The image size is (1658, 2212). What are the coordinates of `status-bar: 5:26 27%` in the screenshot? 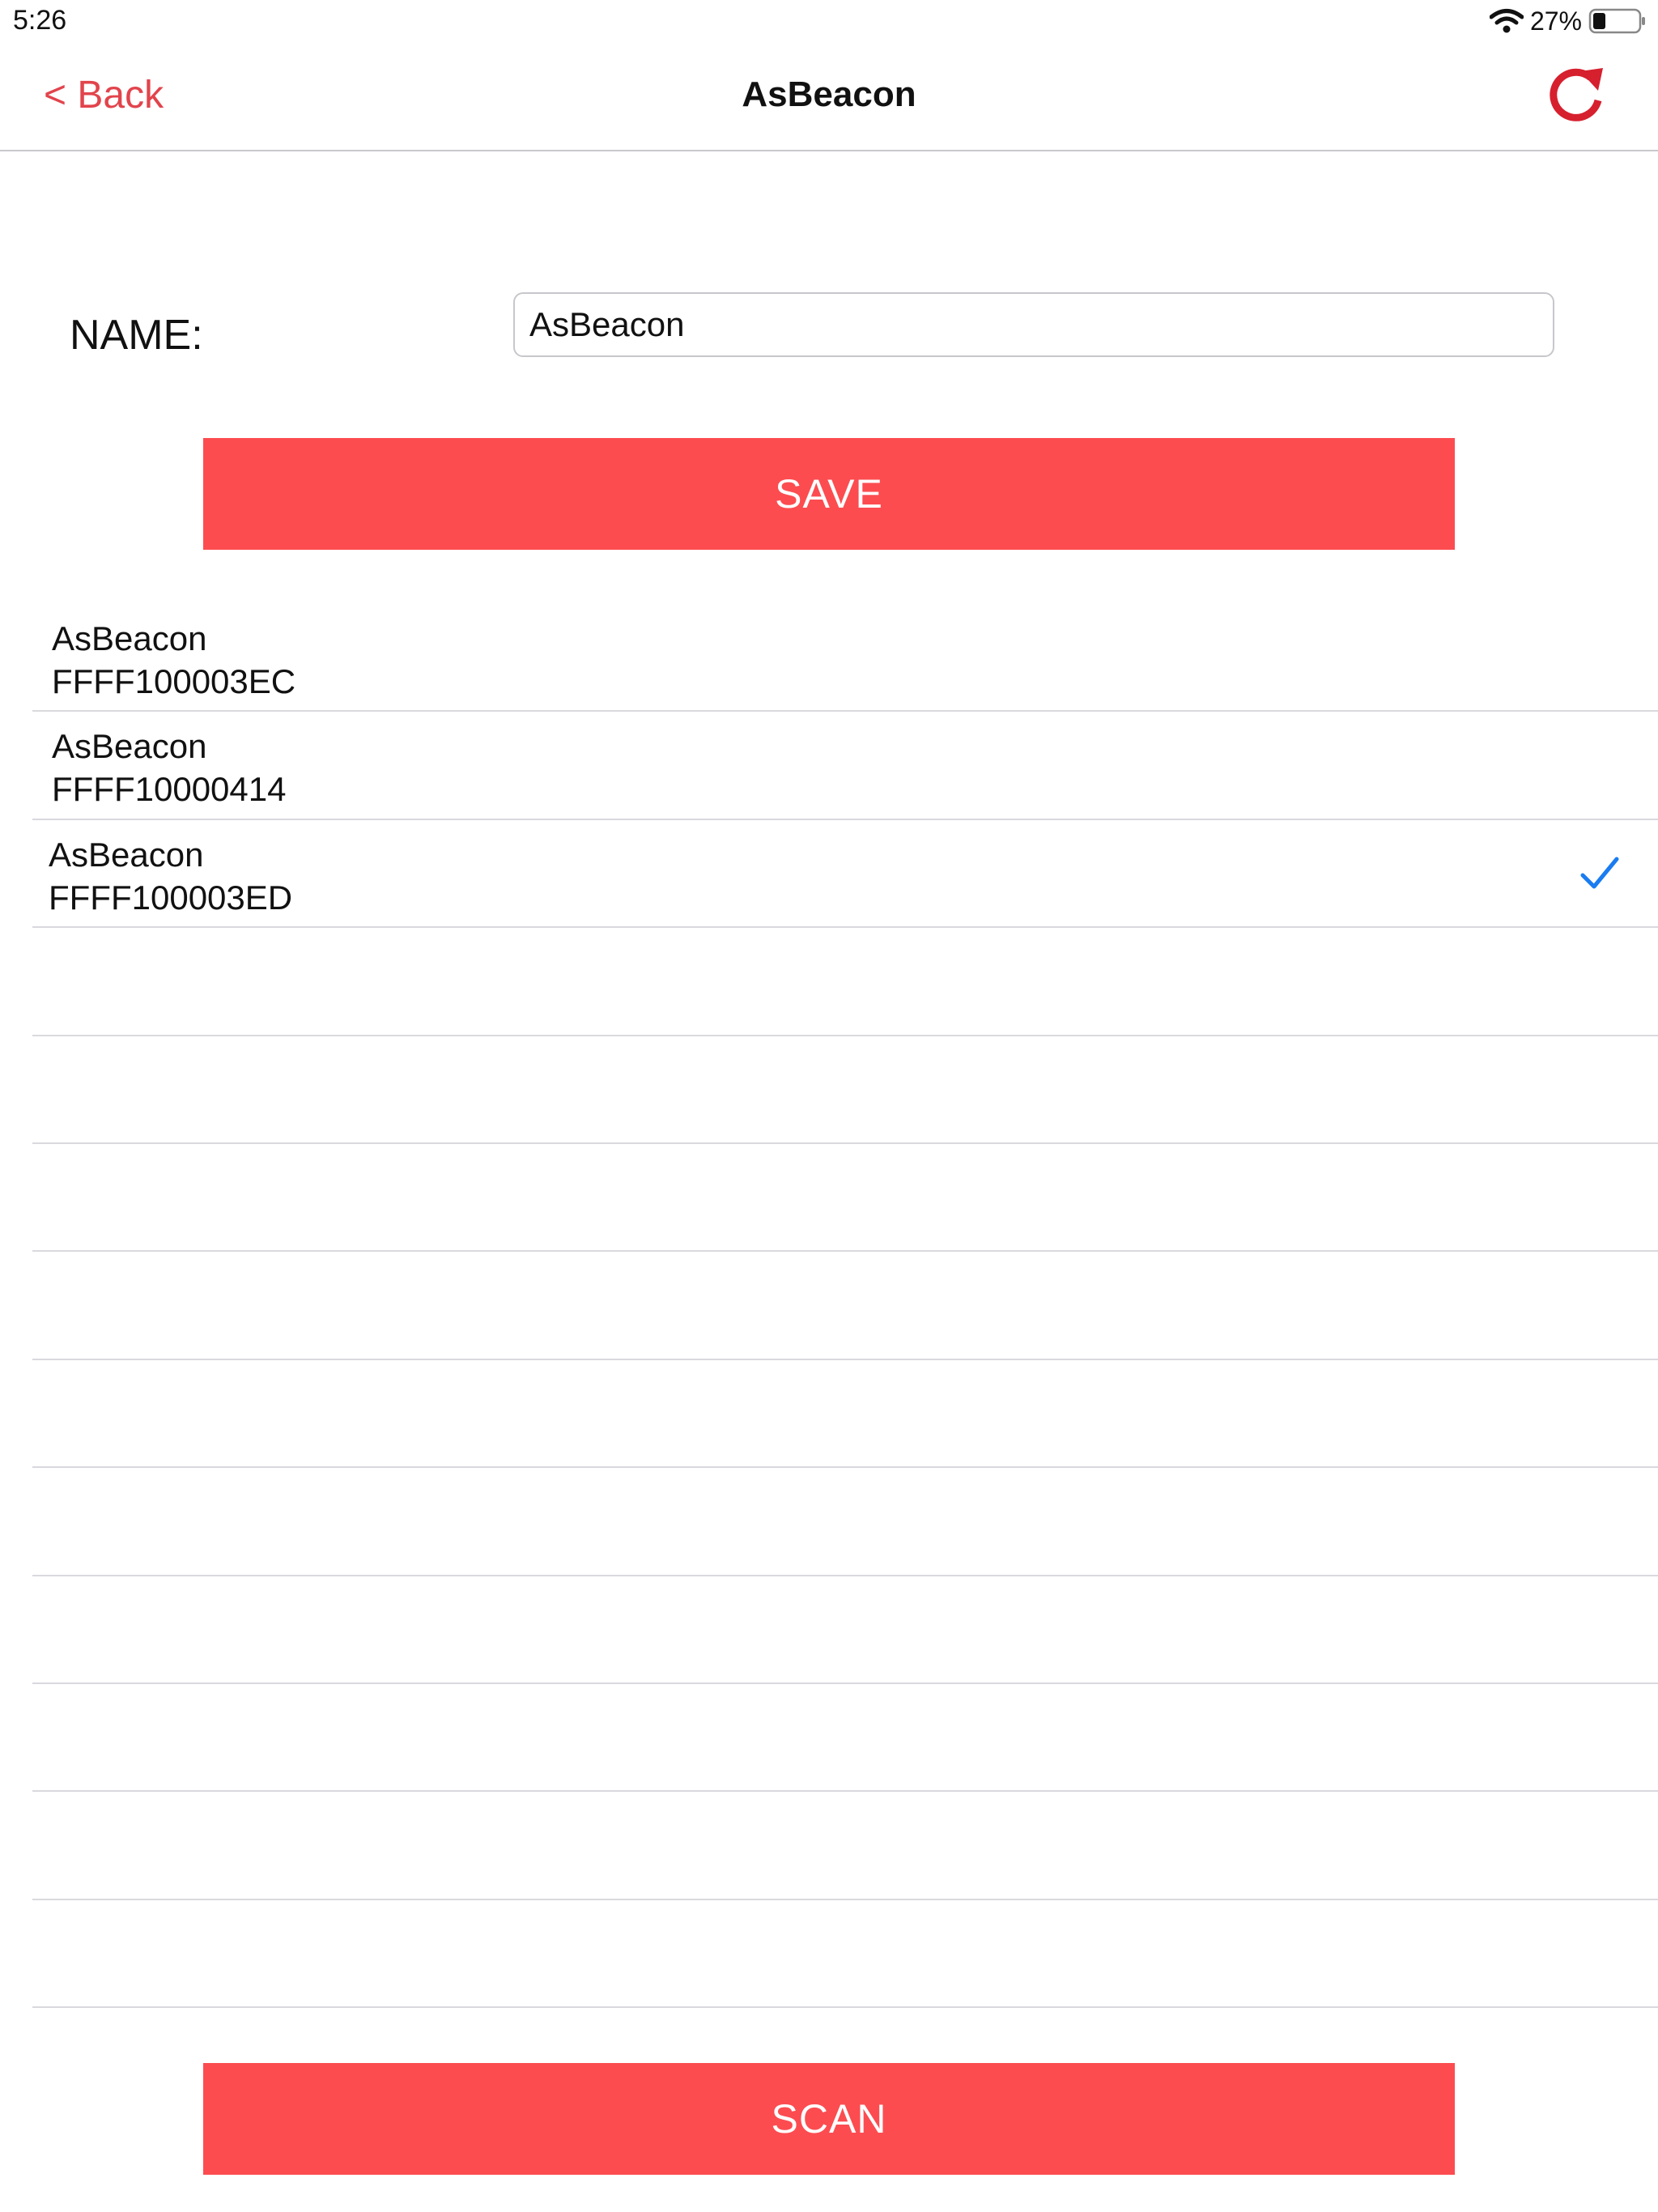 It's located at (829, 21).